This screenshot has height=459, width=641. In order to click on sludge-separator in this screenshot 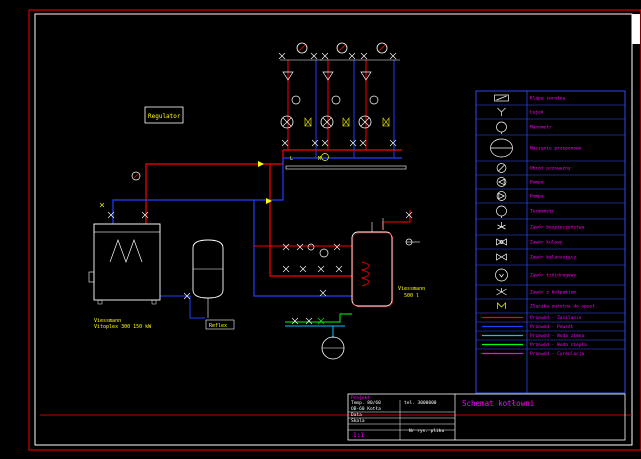, I will do `click(346, 167)`.